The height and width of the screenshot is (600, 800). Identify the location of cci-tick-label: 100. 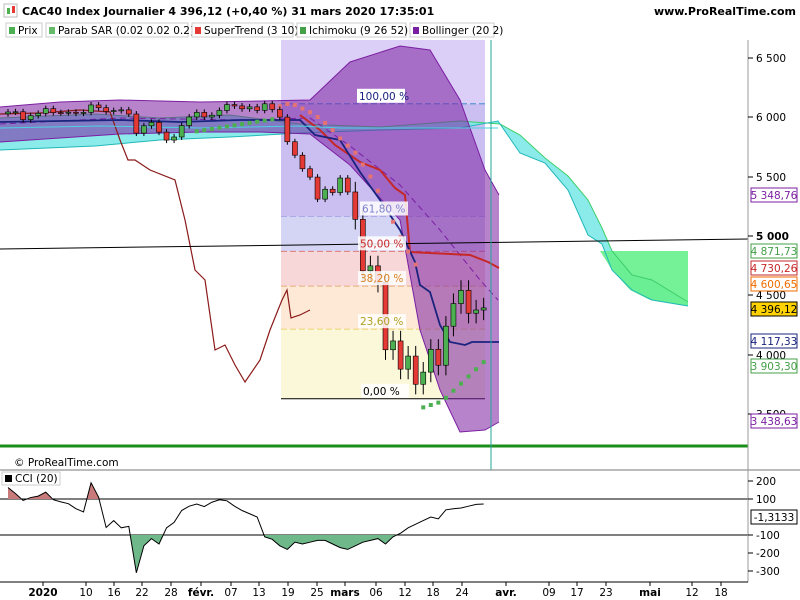
(766, 500).